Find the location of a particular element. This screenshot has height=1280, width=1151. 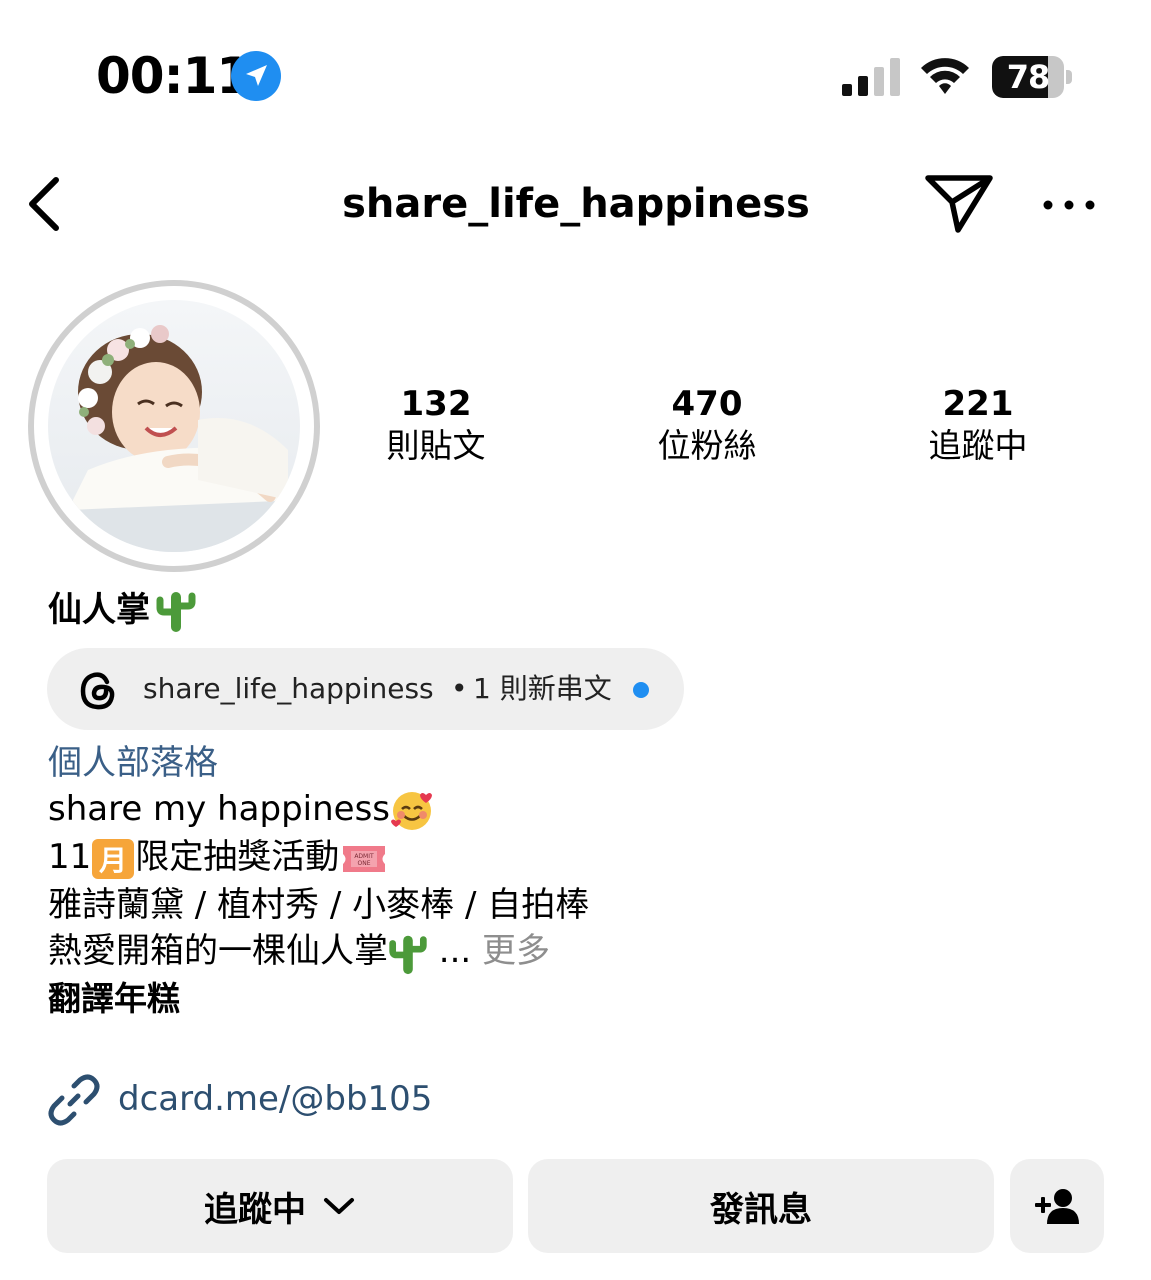

more-options-icon is located at coordinates (1069, 205).